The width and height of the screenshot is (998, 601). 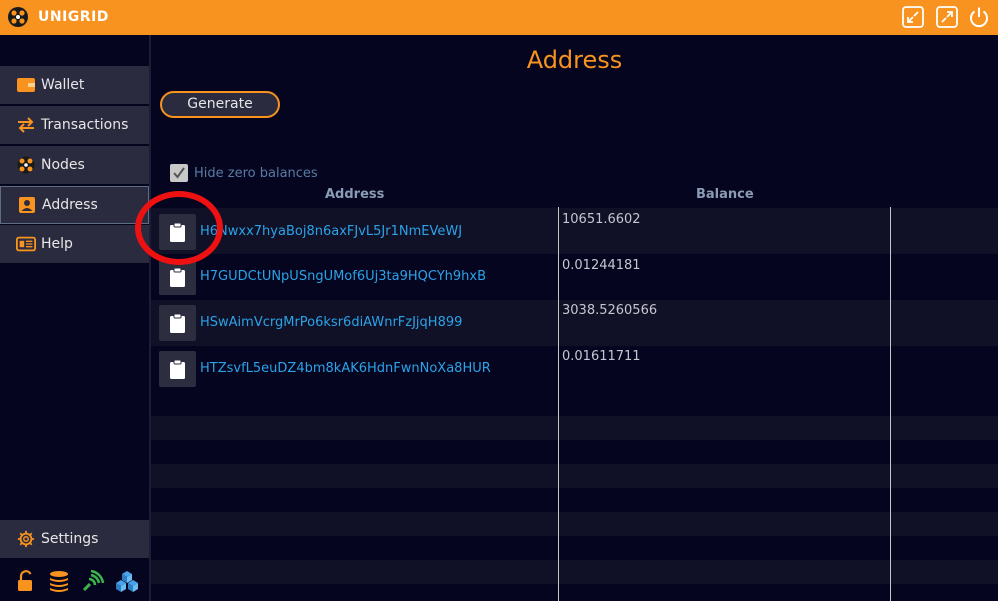 What do you see at coordinates (601, 219) in the screenshot?
I see `balance-value: 10651.6602` at bounding box center [601, 219].